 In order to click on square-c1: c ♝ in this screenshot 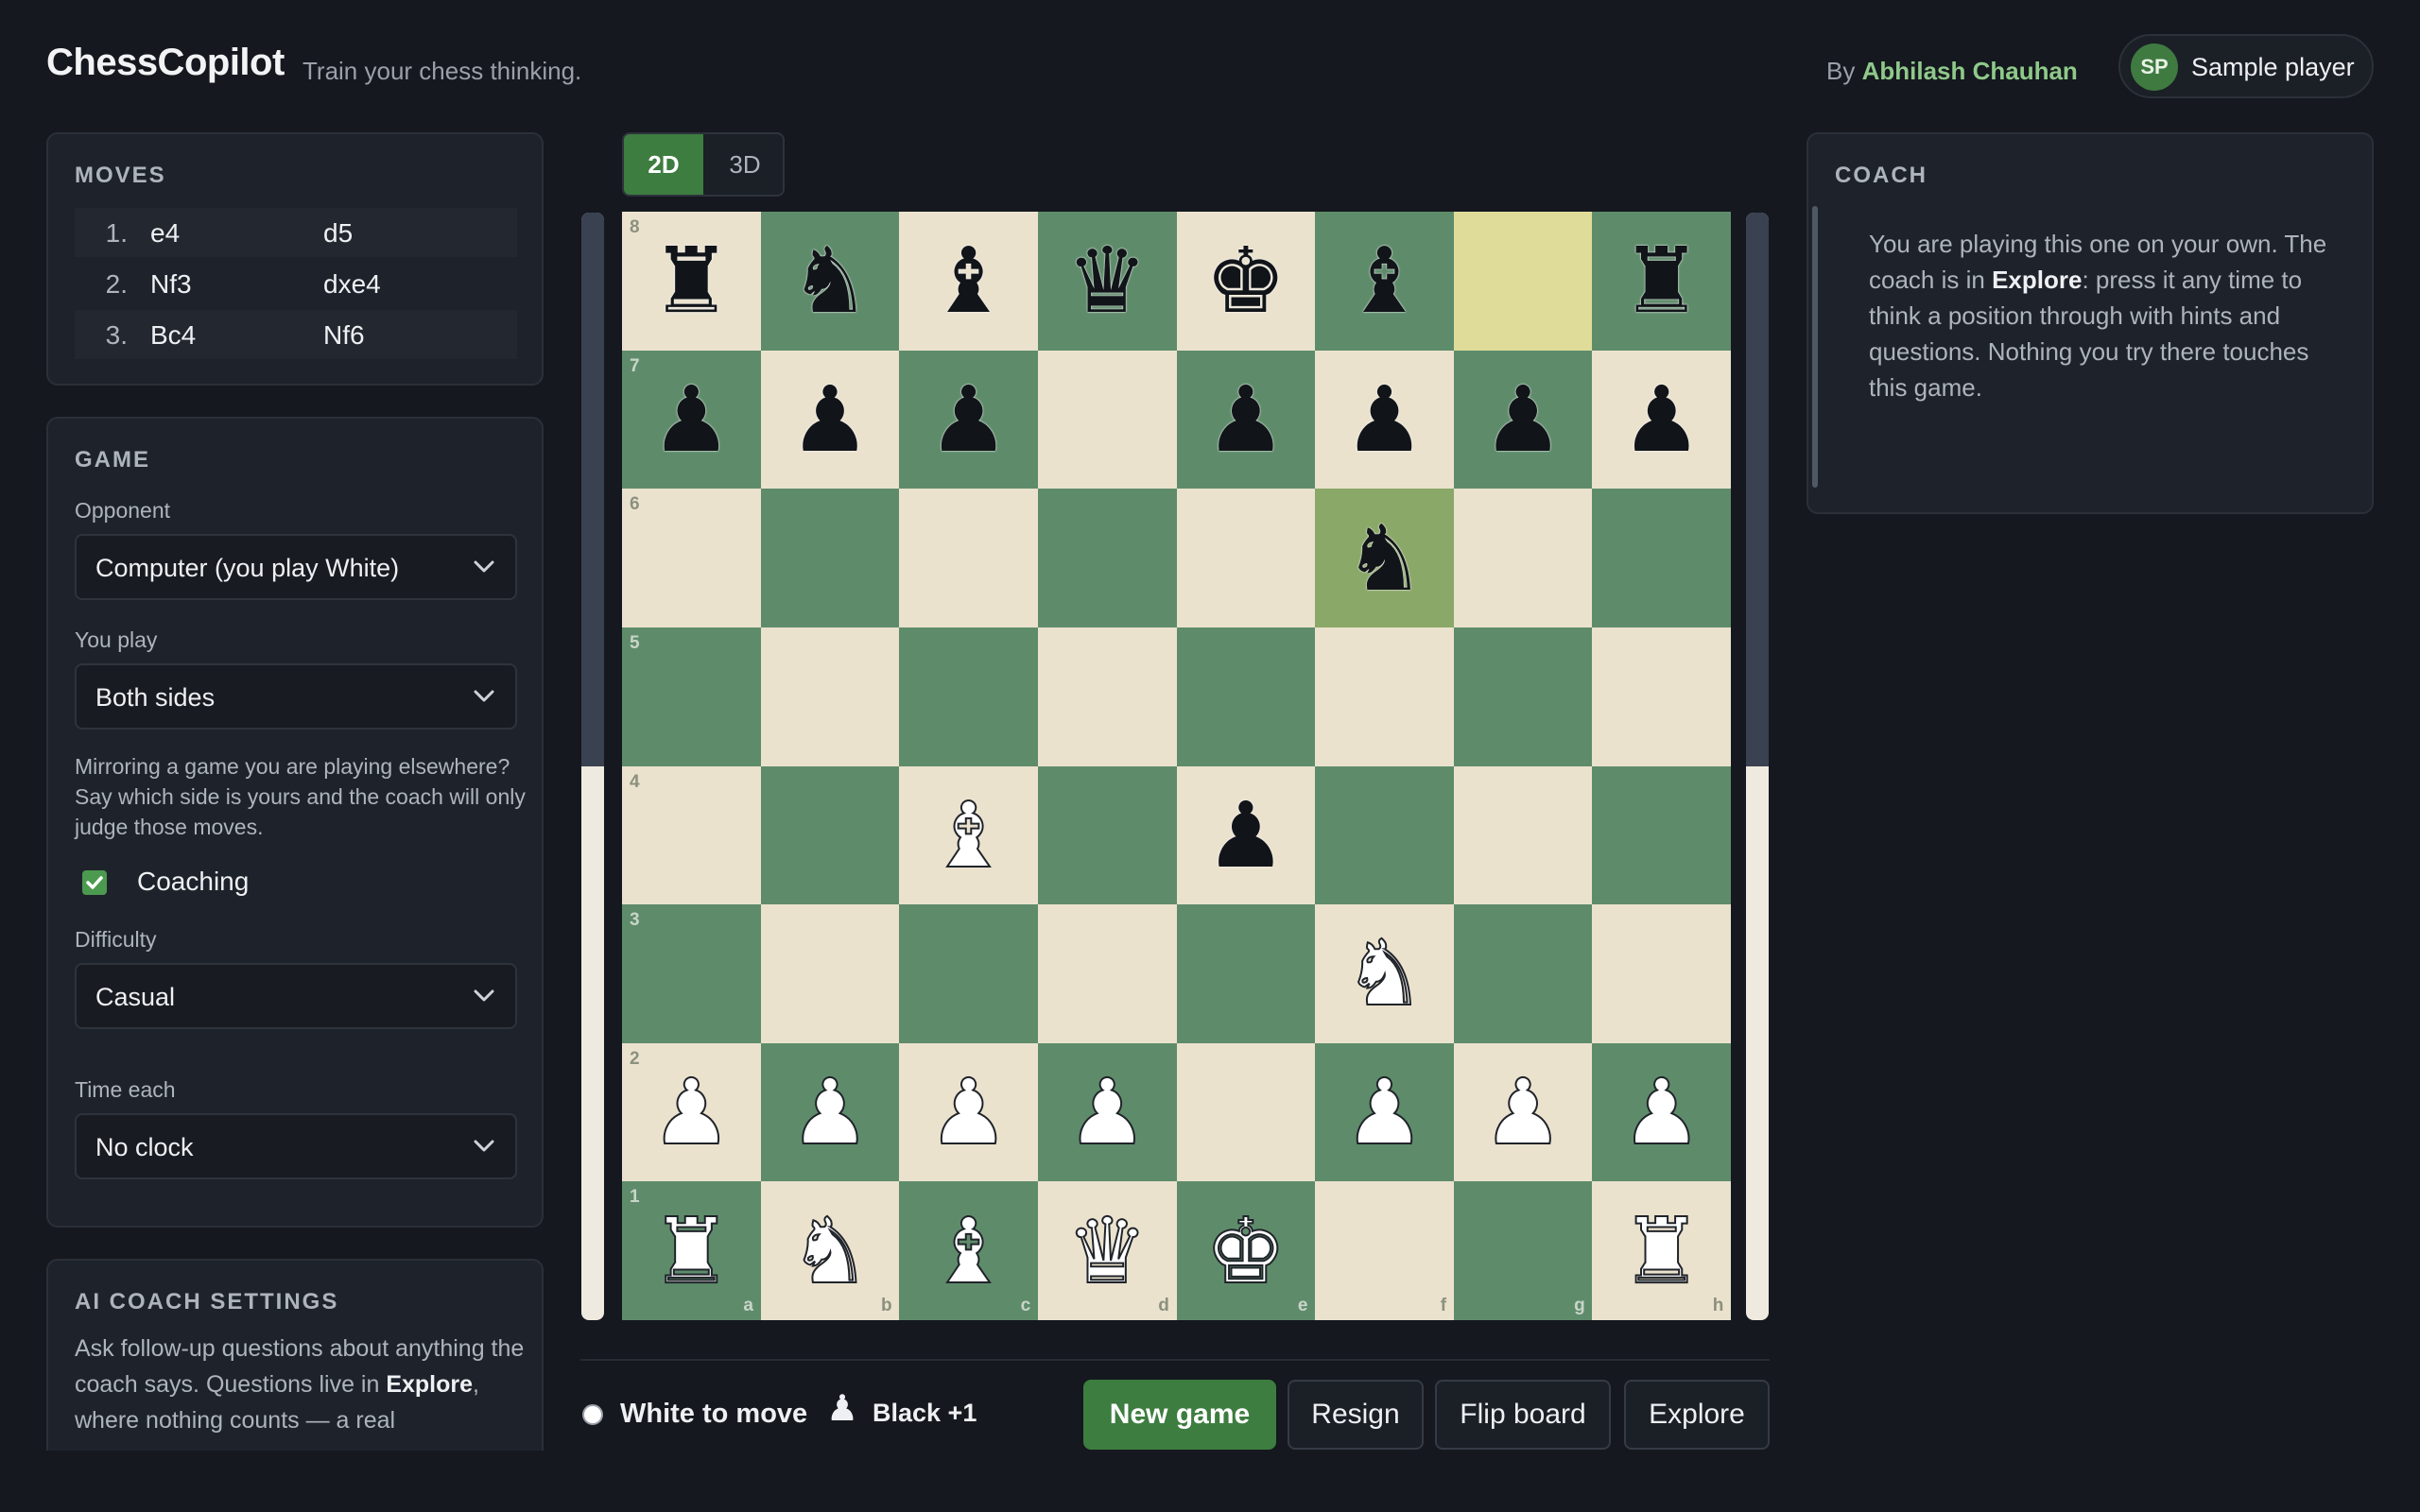, I will do `click(969, 1251)`.